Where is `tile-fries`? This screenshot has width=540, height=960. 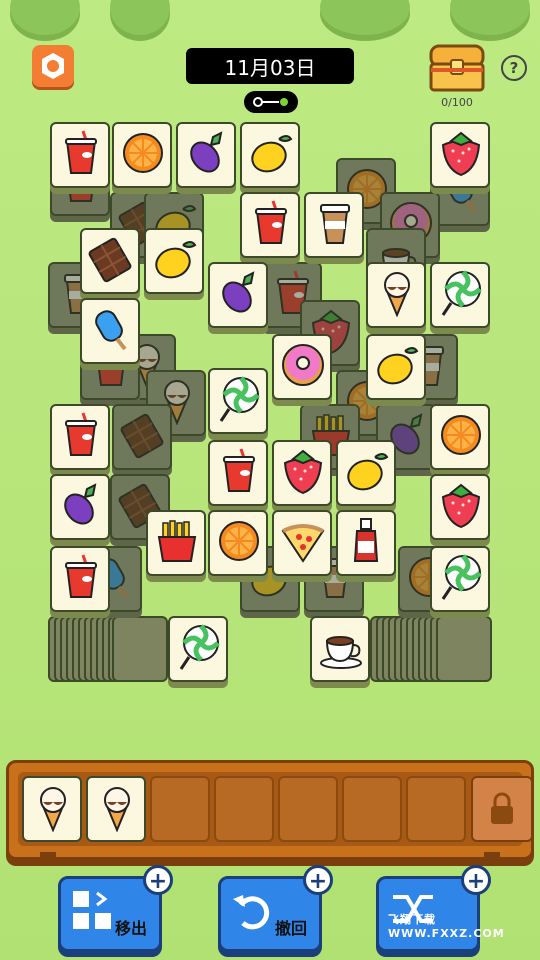
tile-fries is located at coordinates (176, 543).